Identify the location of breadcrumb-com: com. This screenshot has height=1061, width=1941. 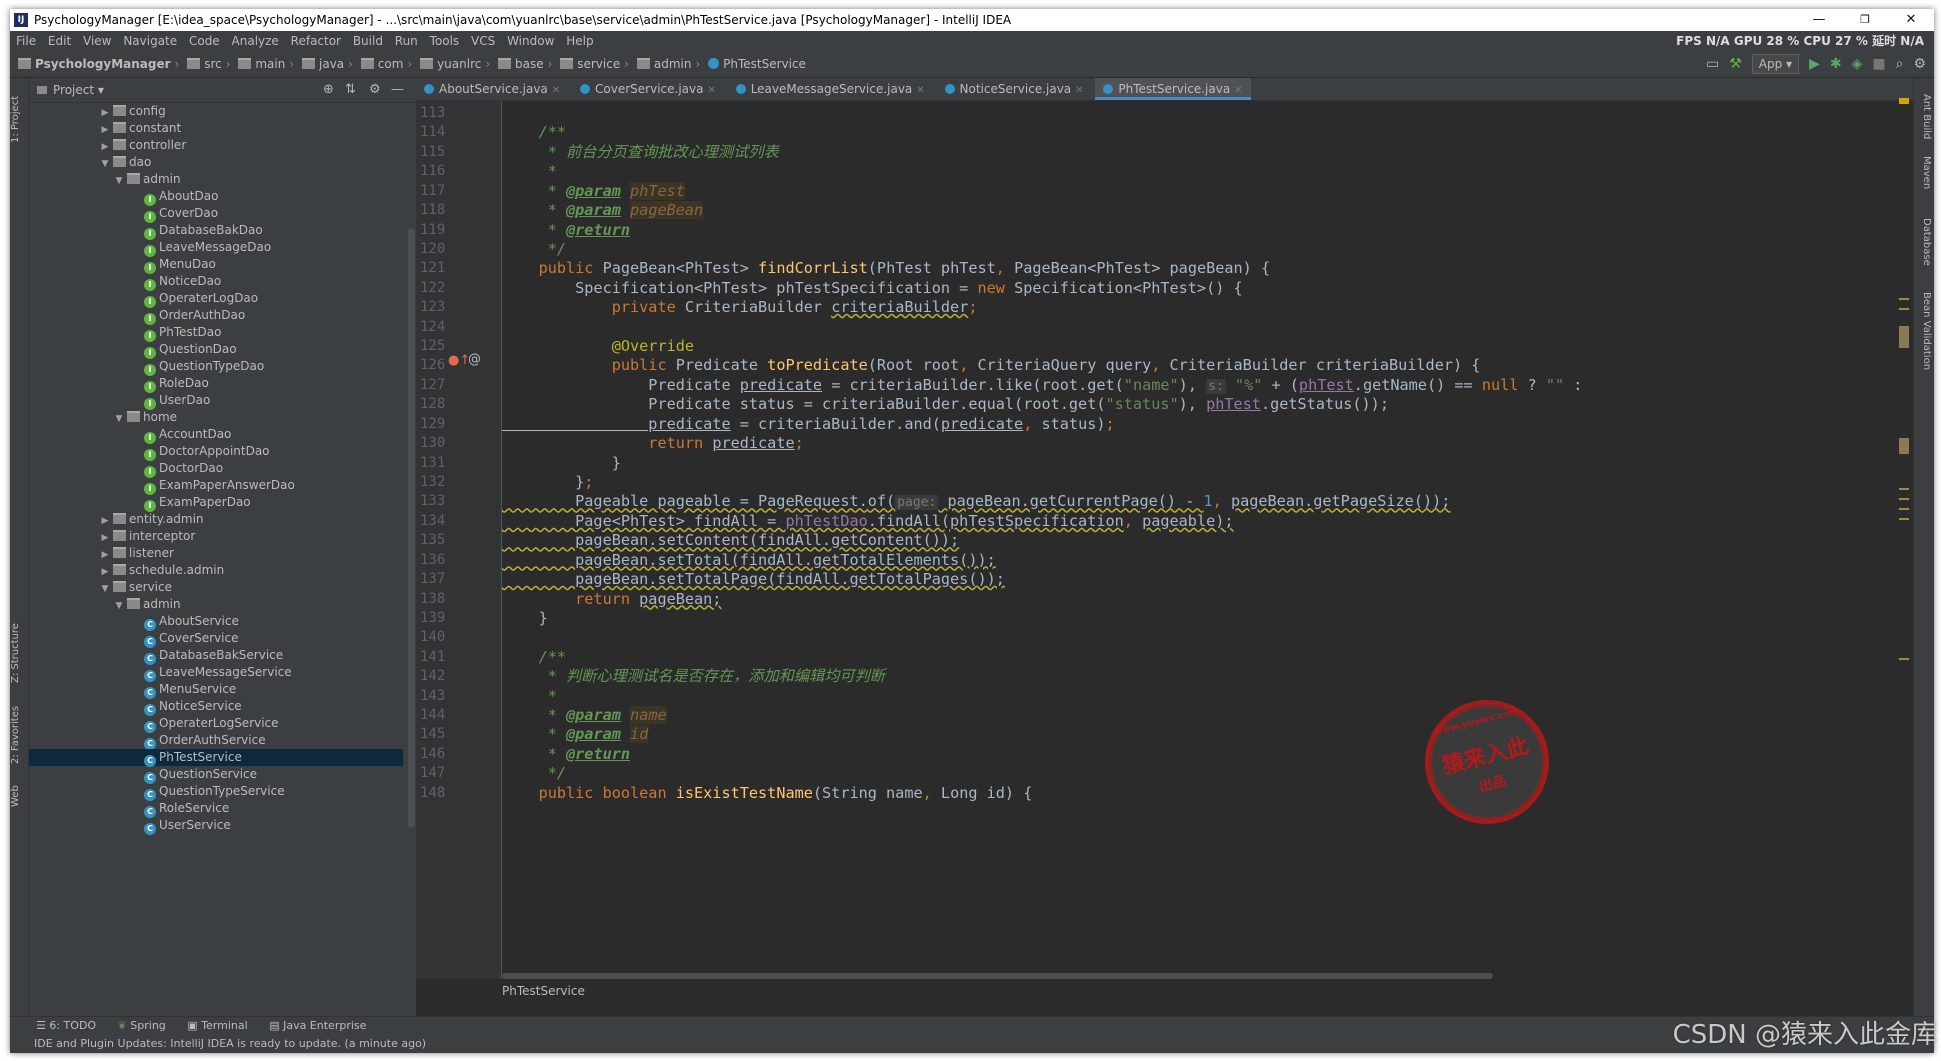
(382, 64).